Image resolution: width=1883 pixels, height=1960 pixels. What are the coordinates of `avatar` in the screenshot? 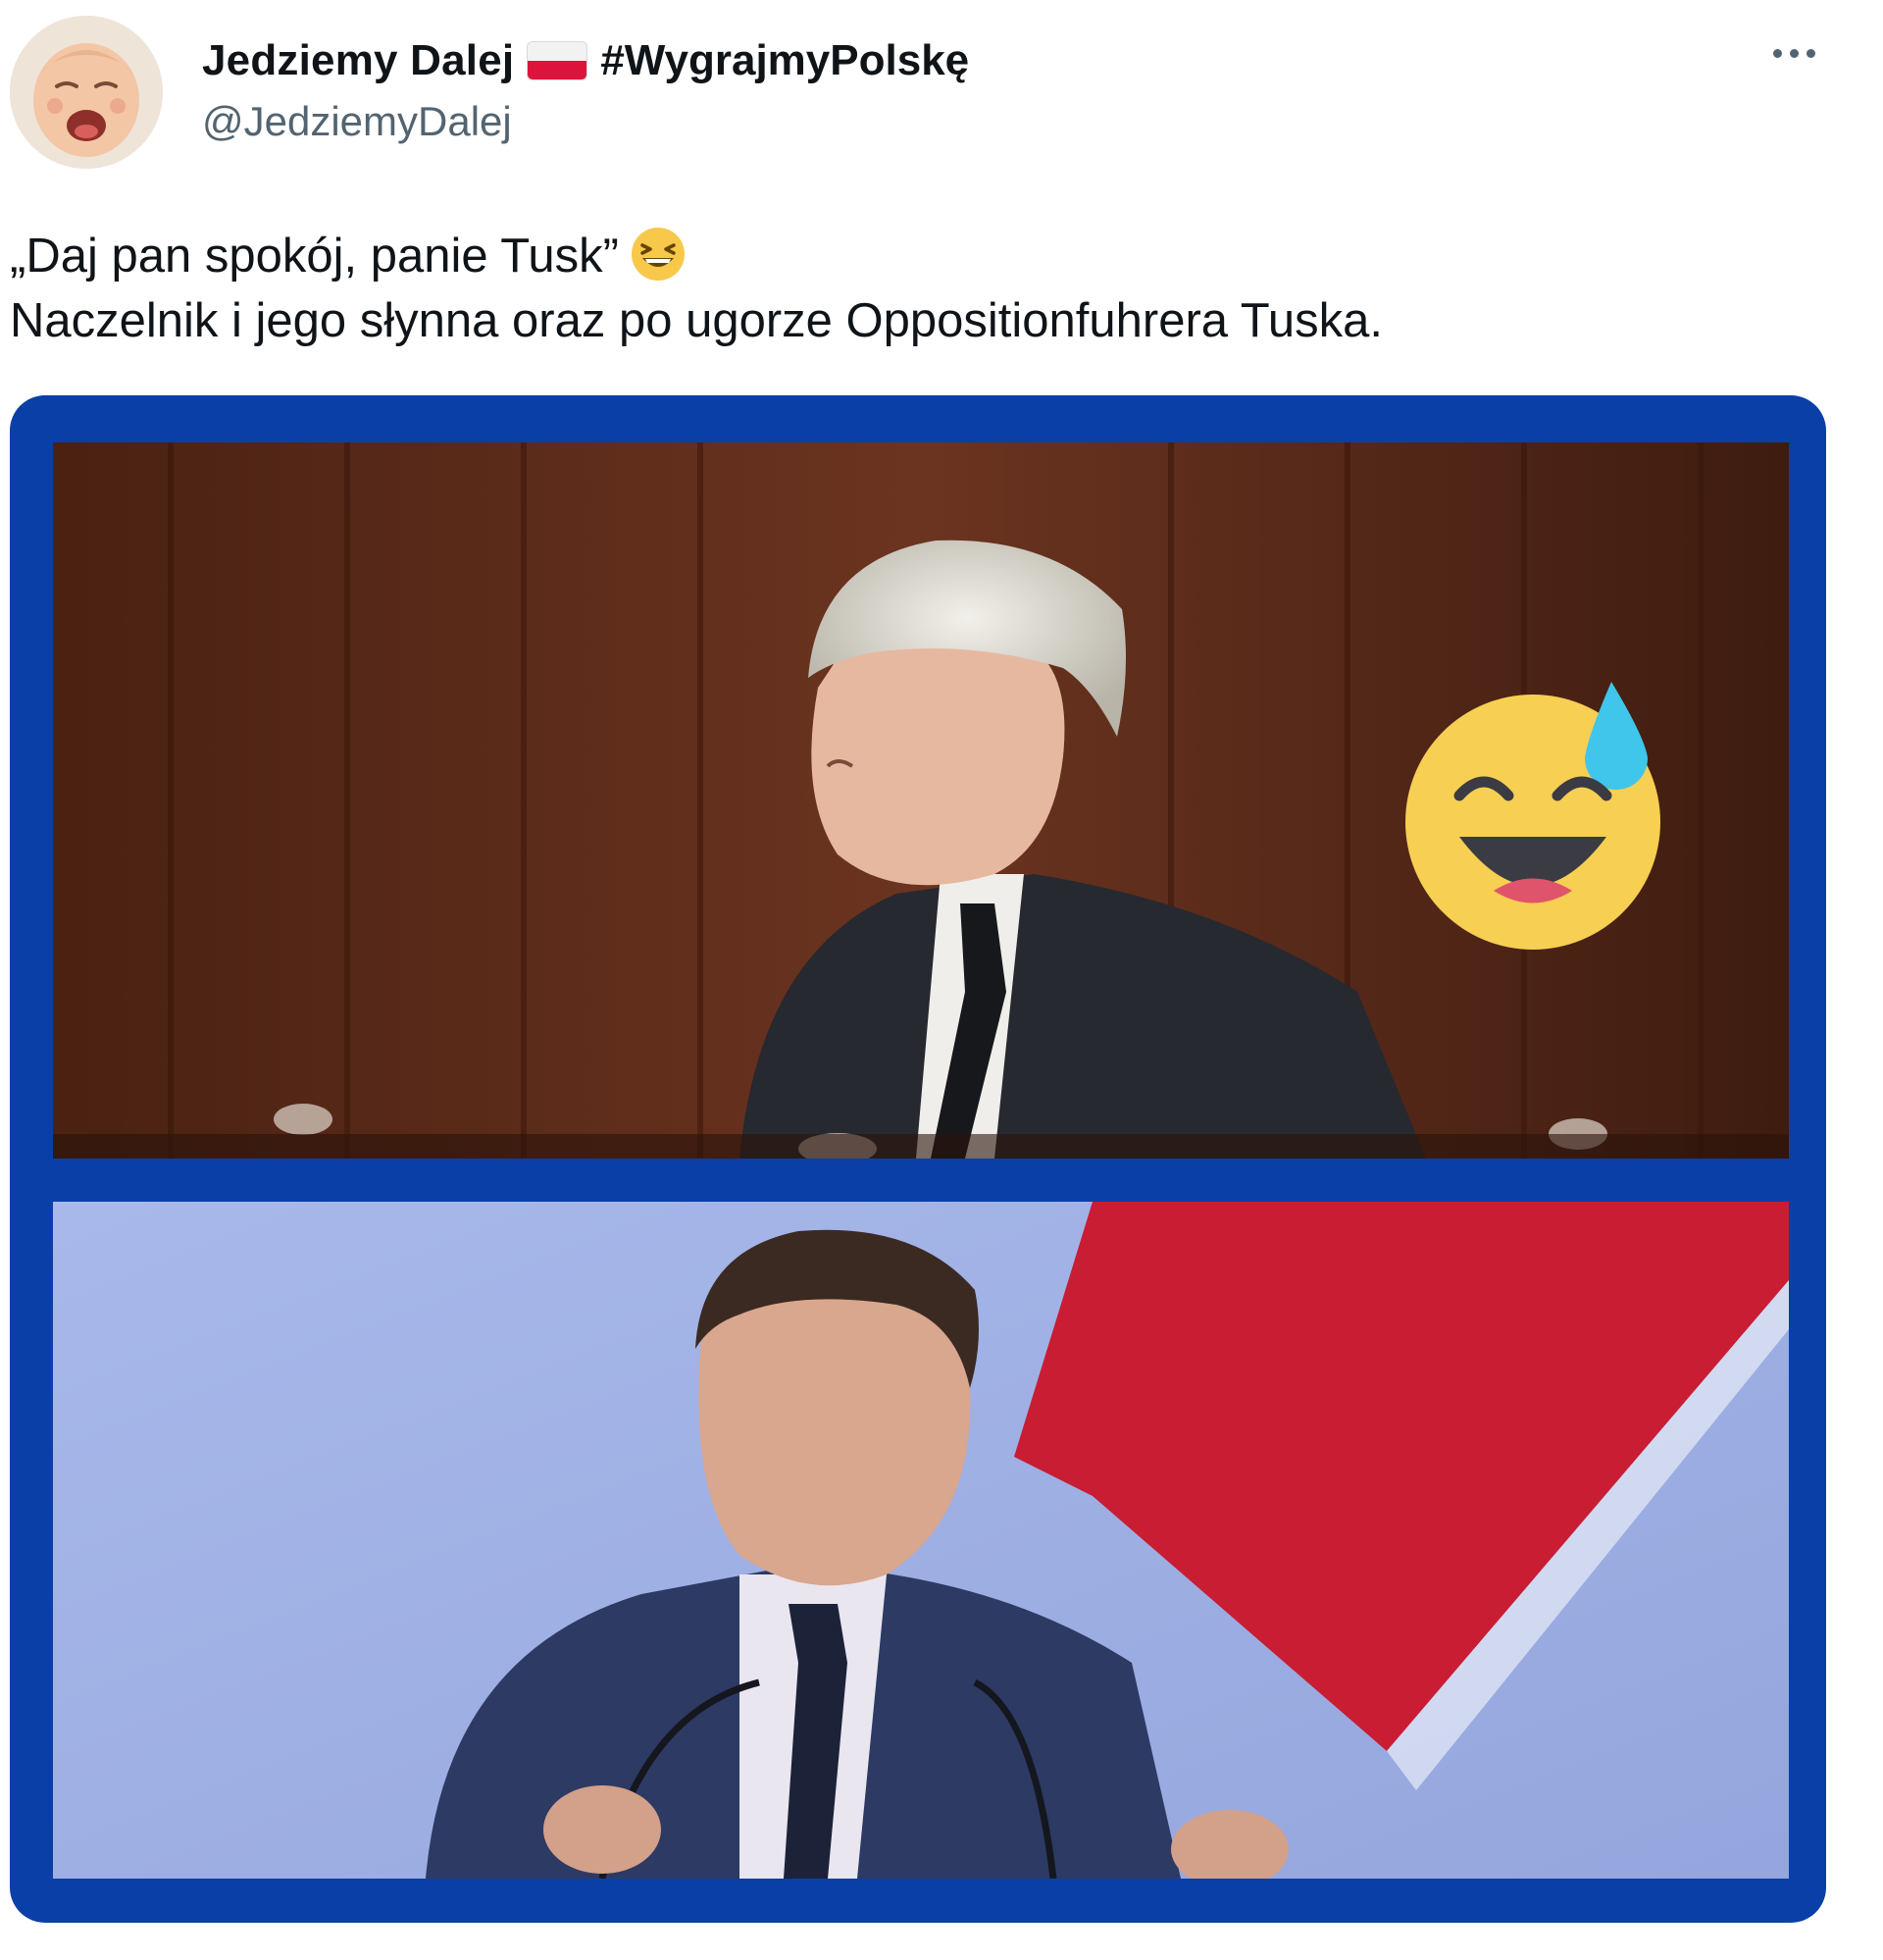 It's located at (86, 92).